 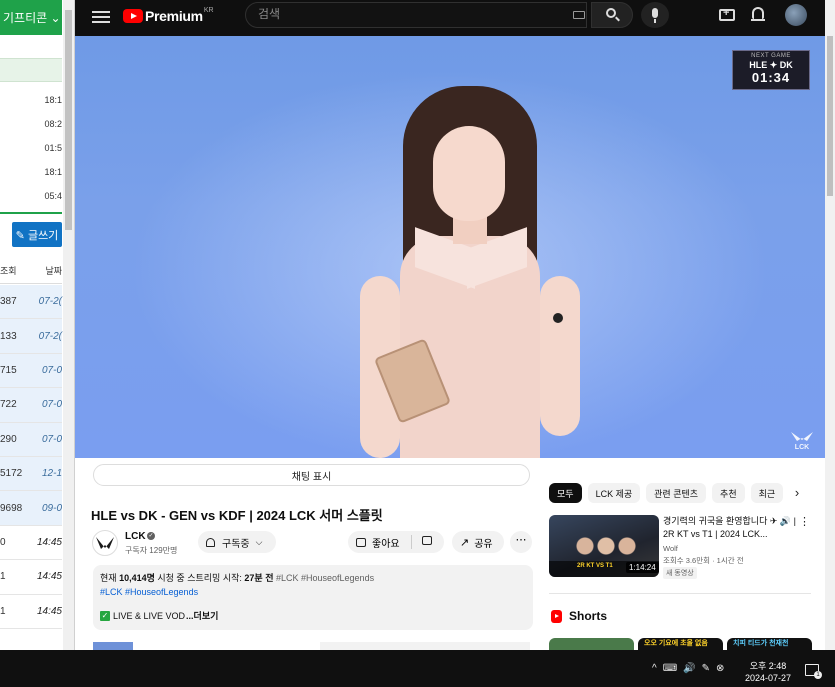 What do you see at coordinates (137, 578) in the screenshot?
I see `viewer-count: 10,414명` at bounding box center [137, 578].